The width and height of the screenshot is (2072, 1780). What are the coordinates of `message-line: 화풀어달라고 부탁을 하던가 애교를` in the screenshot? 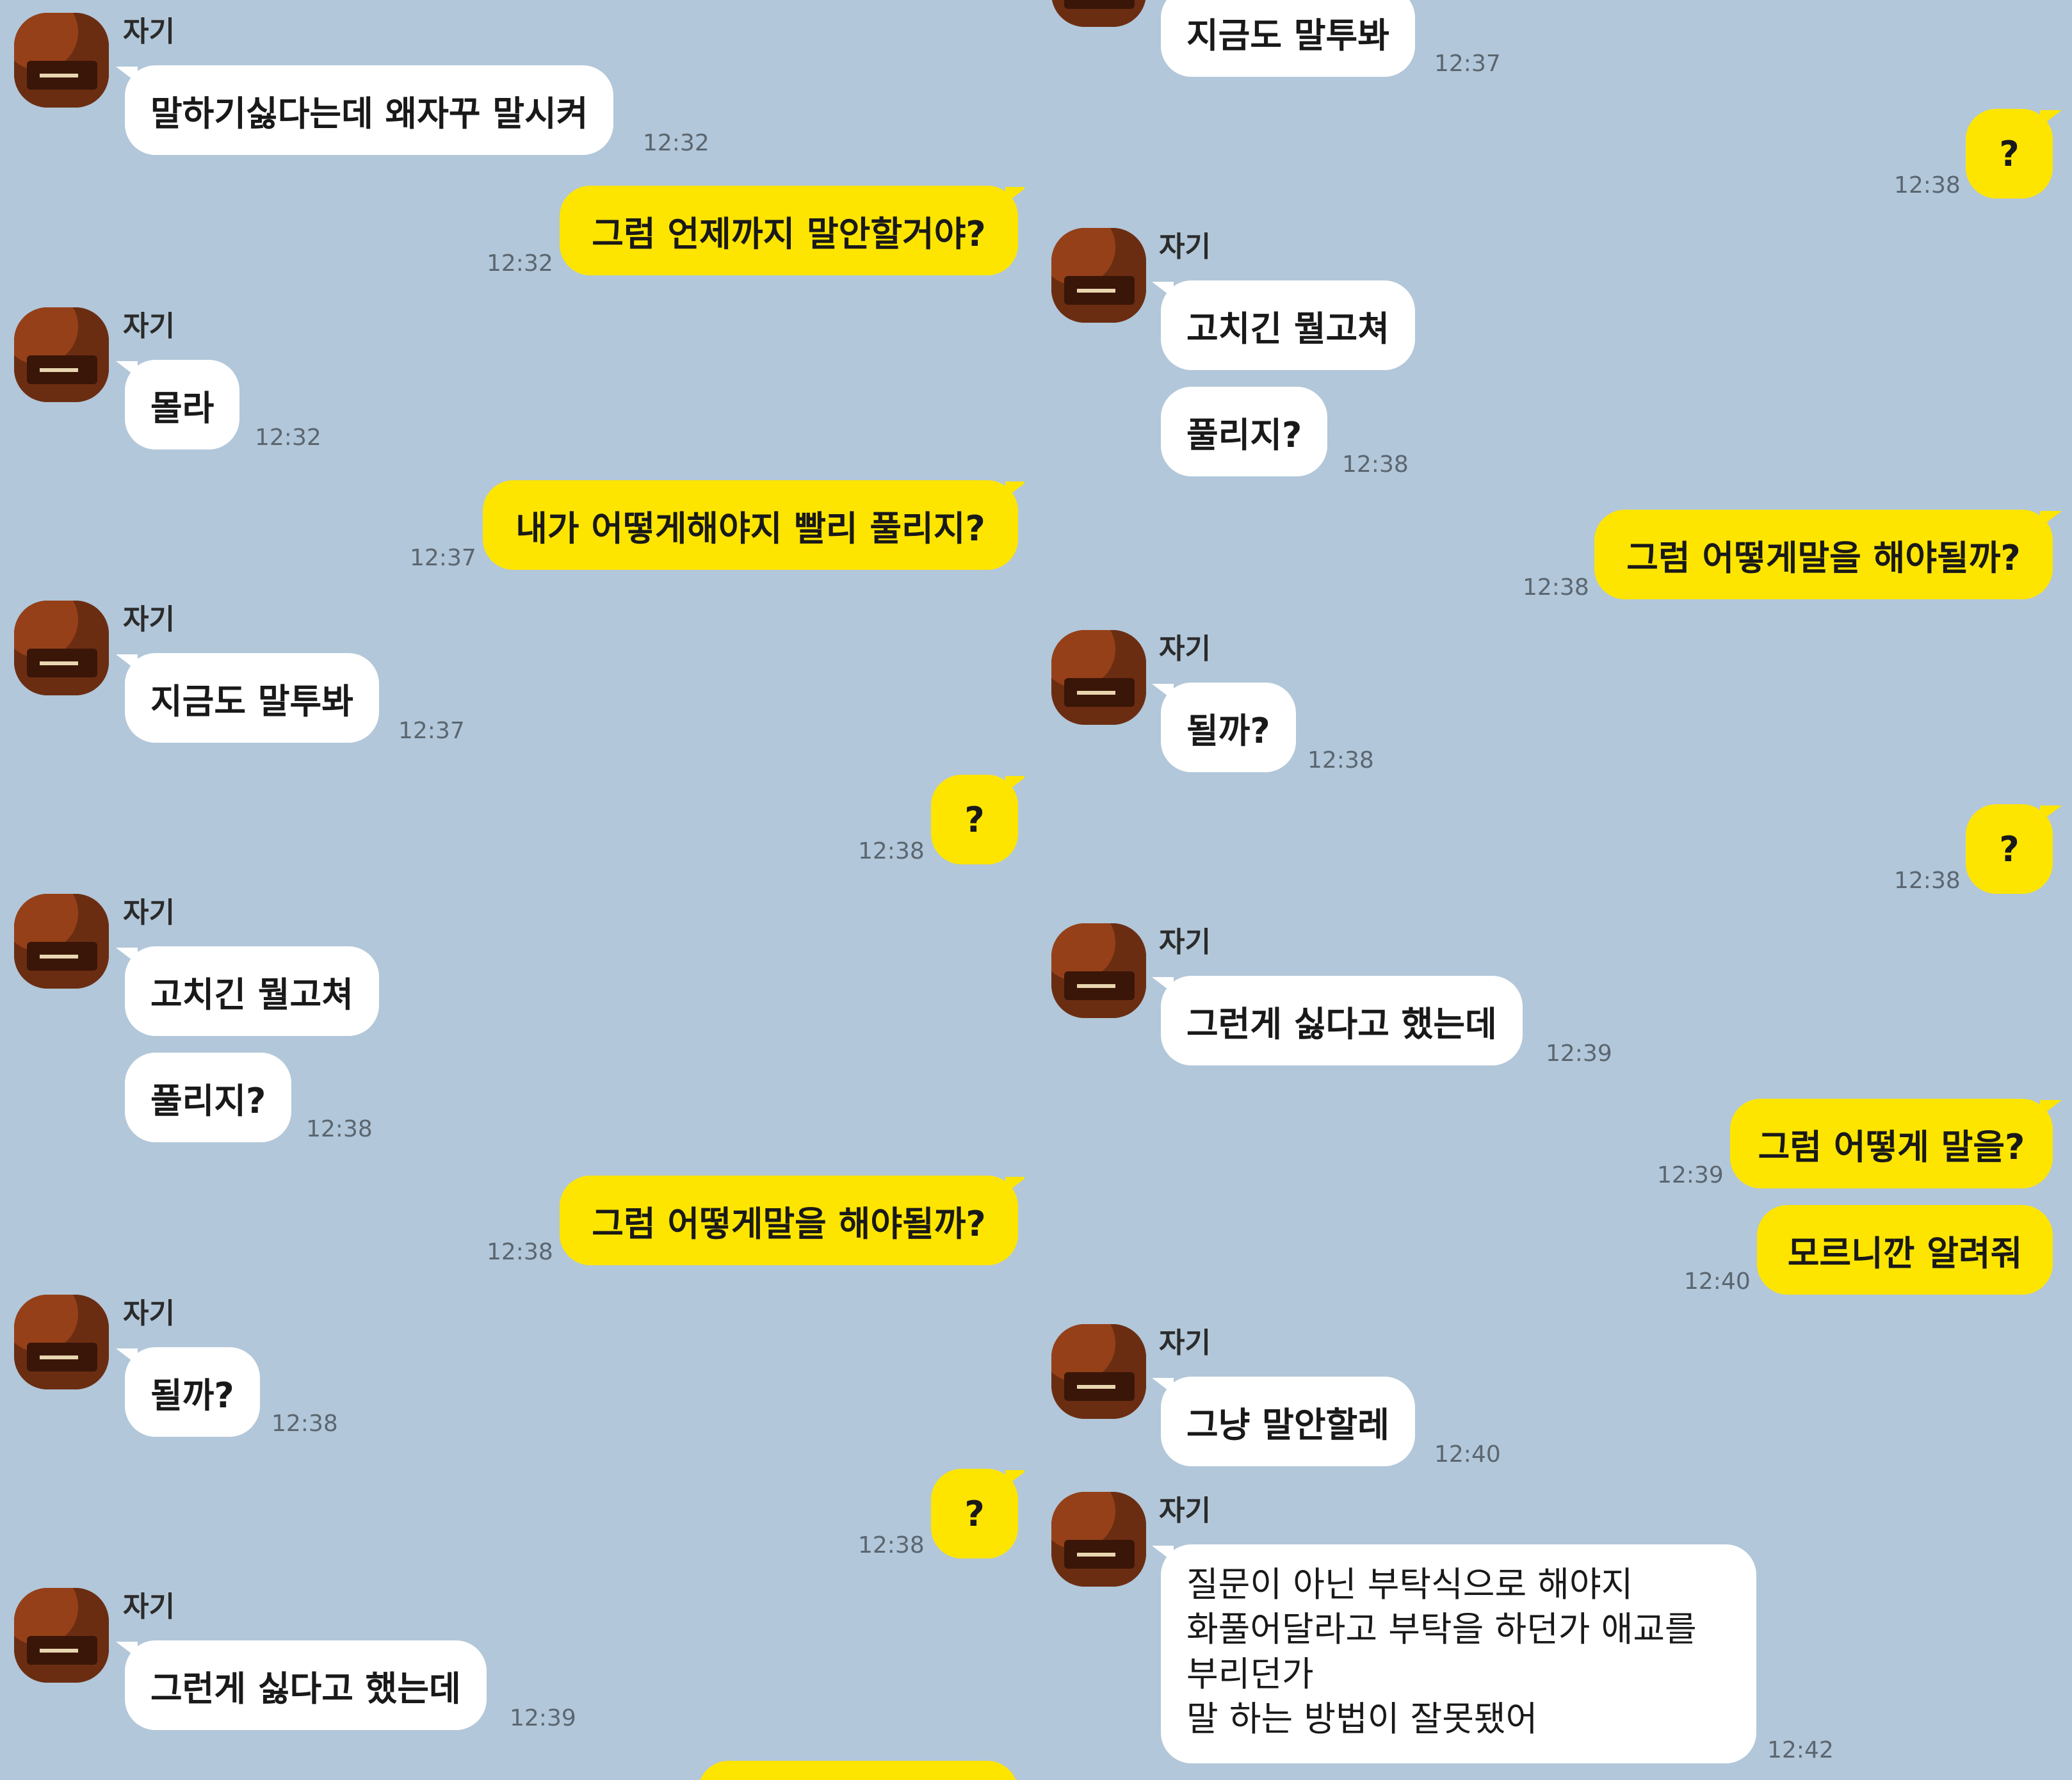 It's located at (1442, 1629).